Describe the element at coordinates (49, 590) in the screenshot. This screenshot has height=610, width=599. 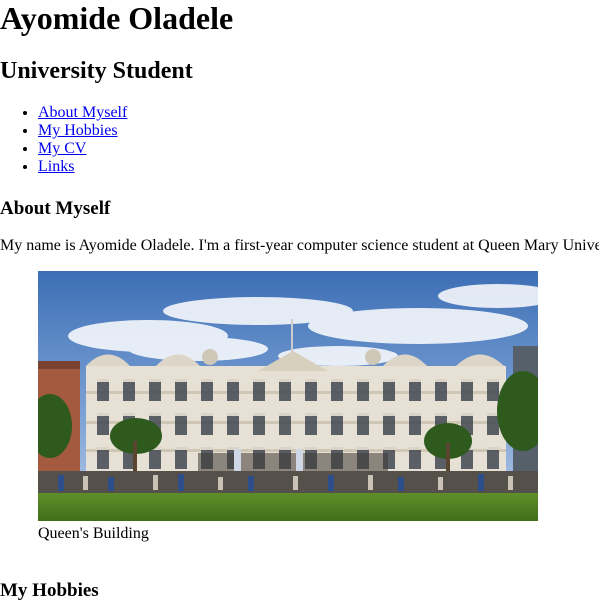
I see `section-heading-hobbies: My Hobbies` at that location.